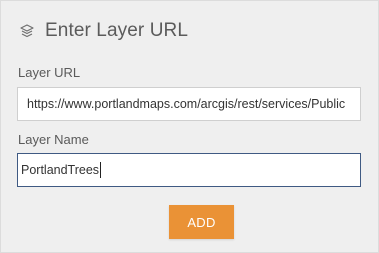 Image resolution: width=379 pixels, height=253 pixels. What do you see at coordinates (60, 170) in the screenshot?
I see `layer-name-value: PortlandTrees` at bounding box center [60, 170].